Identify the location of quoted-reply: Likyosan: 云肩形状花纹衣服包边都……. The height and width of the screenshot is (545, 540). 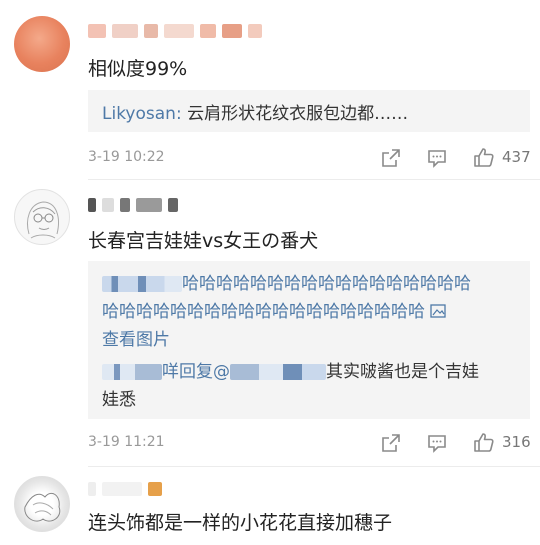
(309, 111).